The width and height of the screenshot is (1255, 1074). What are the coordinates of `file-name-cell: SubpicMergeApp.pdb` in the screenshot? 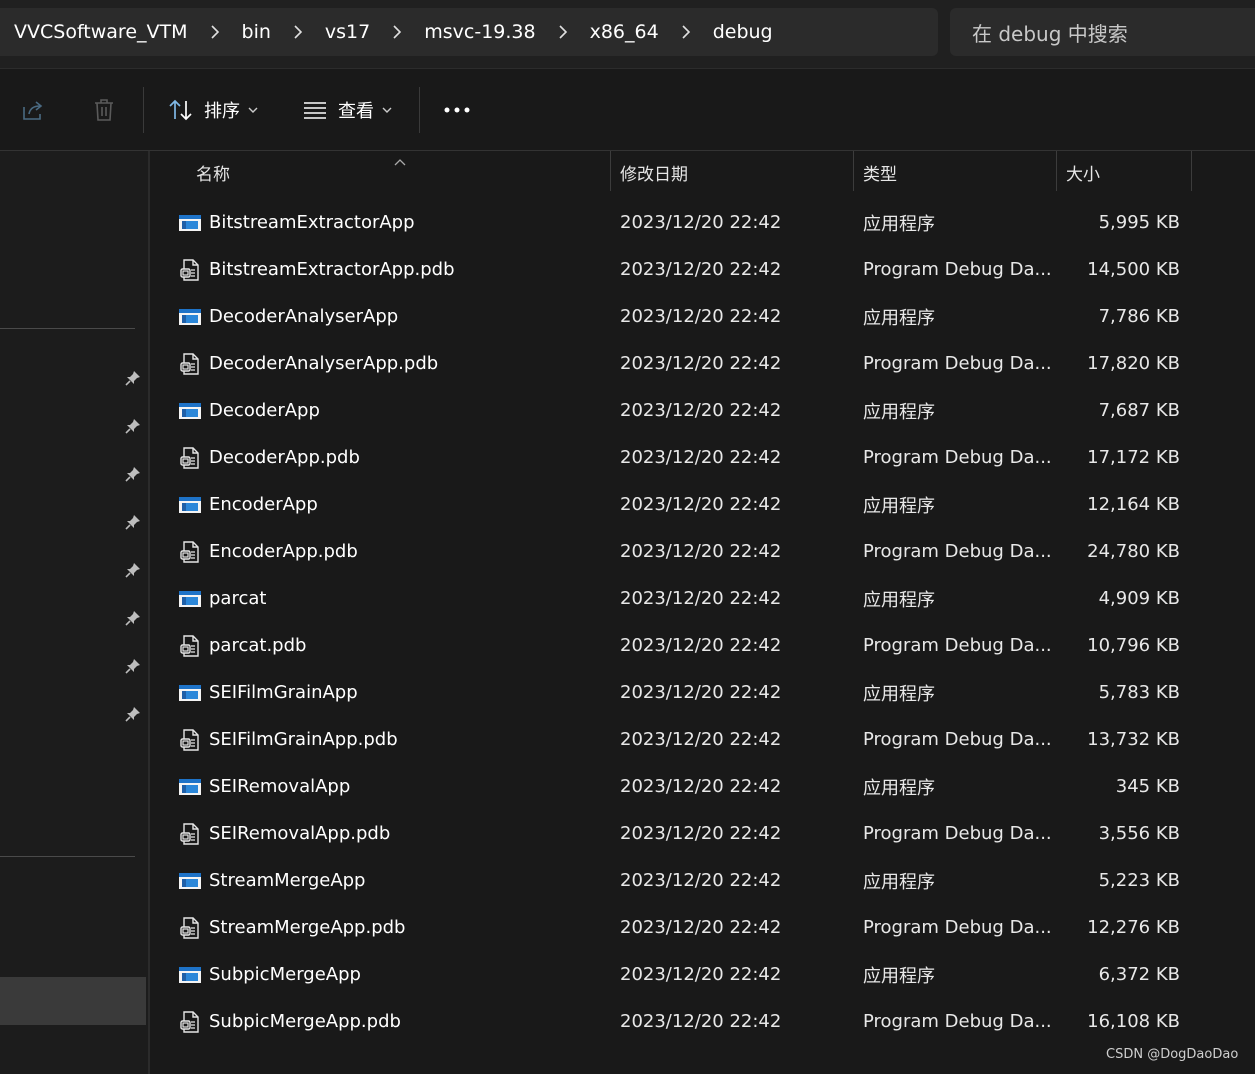 It's located at (393, 1021).